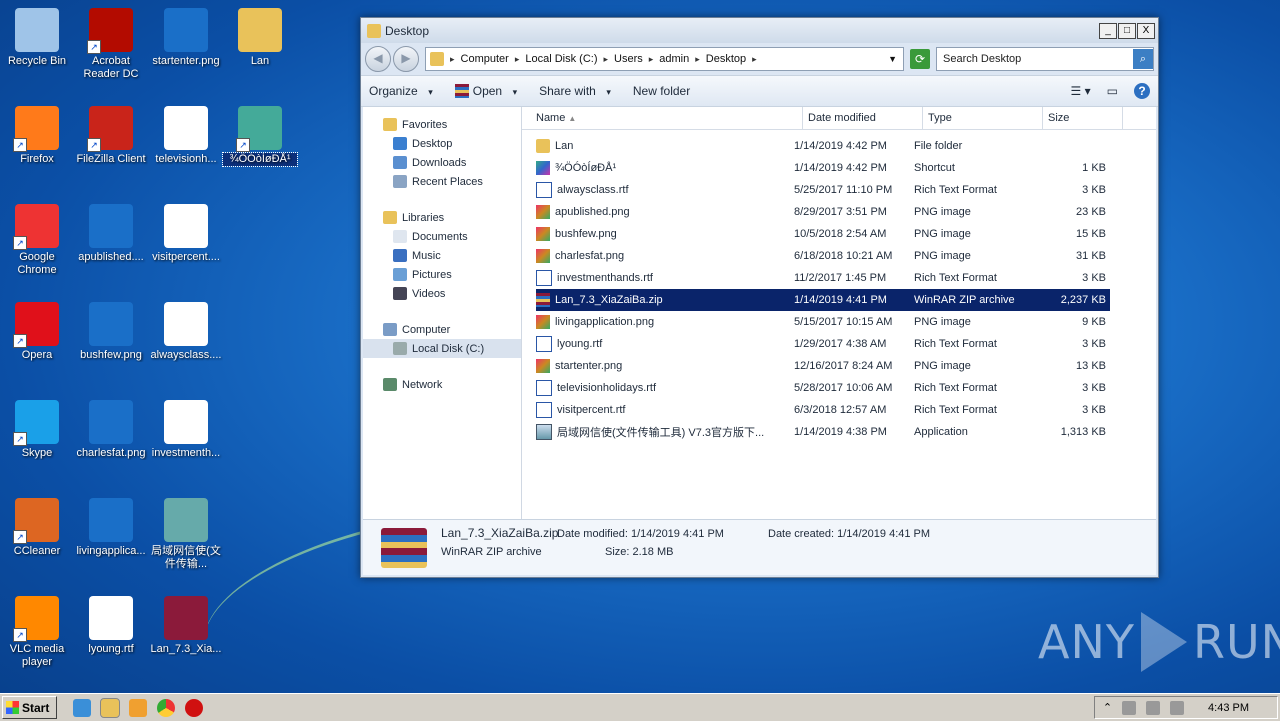 This screenshot has height=721, width=1280. I want to click on close-button: X, so click(1146, 30).